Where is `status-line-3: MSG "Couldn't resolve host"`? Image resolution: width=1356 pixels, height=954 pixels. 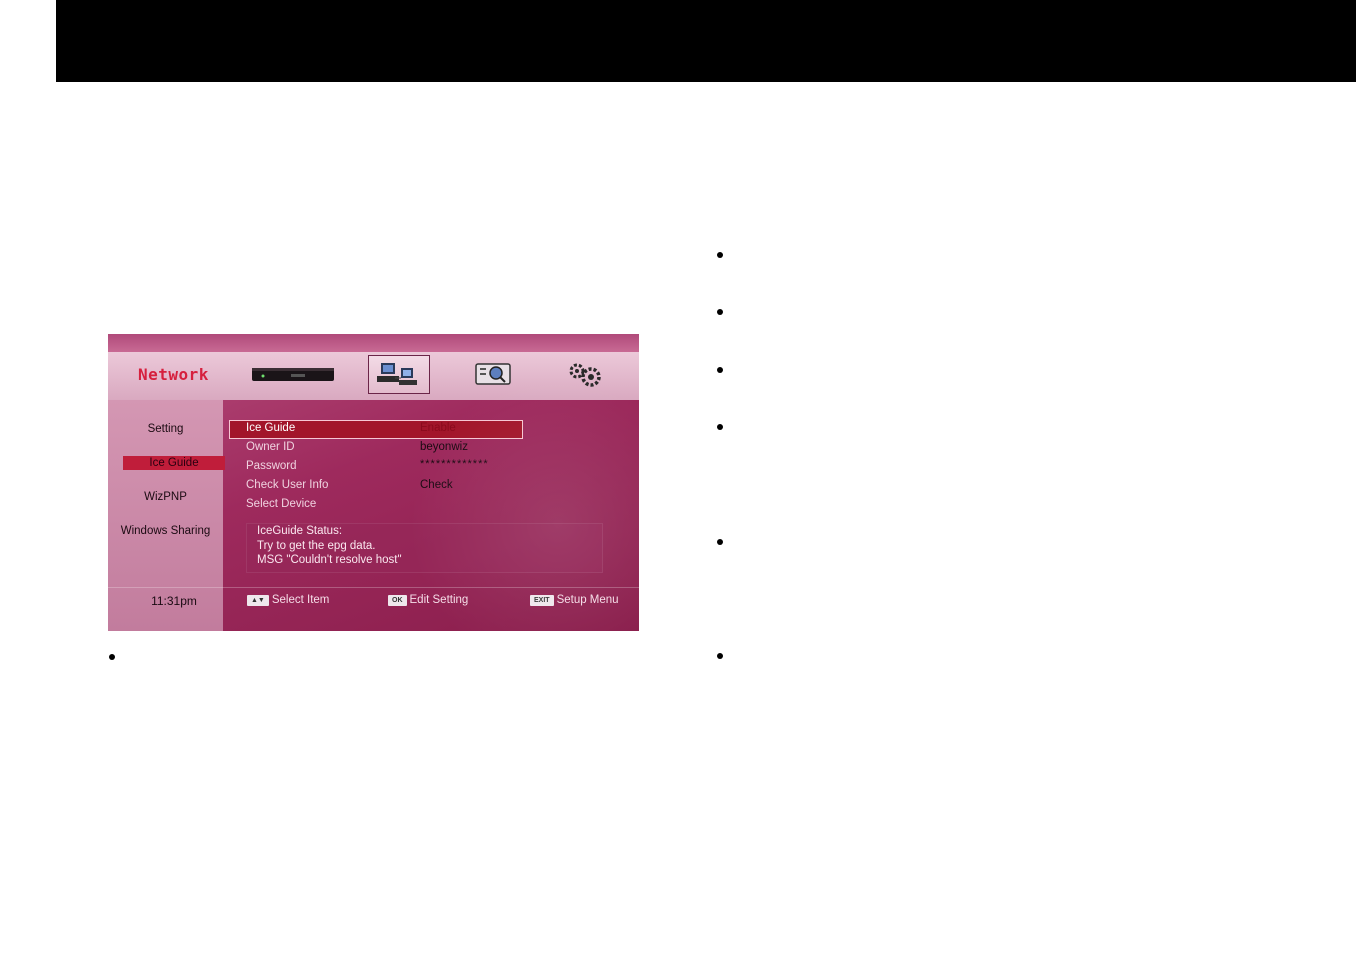
status-line-3: MSG "Couldn't resolve host" is located at coordinates (329, 560).